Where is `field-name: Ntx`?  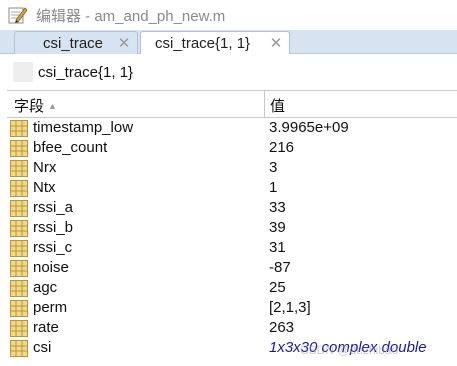
field-name: Ntx is located at coordinates (44, 187).